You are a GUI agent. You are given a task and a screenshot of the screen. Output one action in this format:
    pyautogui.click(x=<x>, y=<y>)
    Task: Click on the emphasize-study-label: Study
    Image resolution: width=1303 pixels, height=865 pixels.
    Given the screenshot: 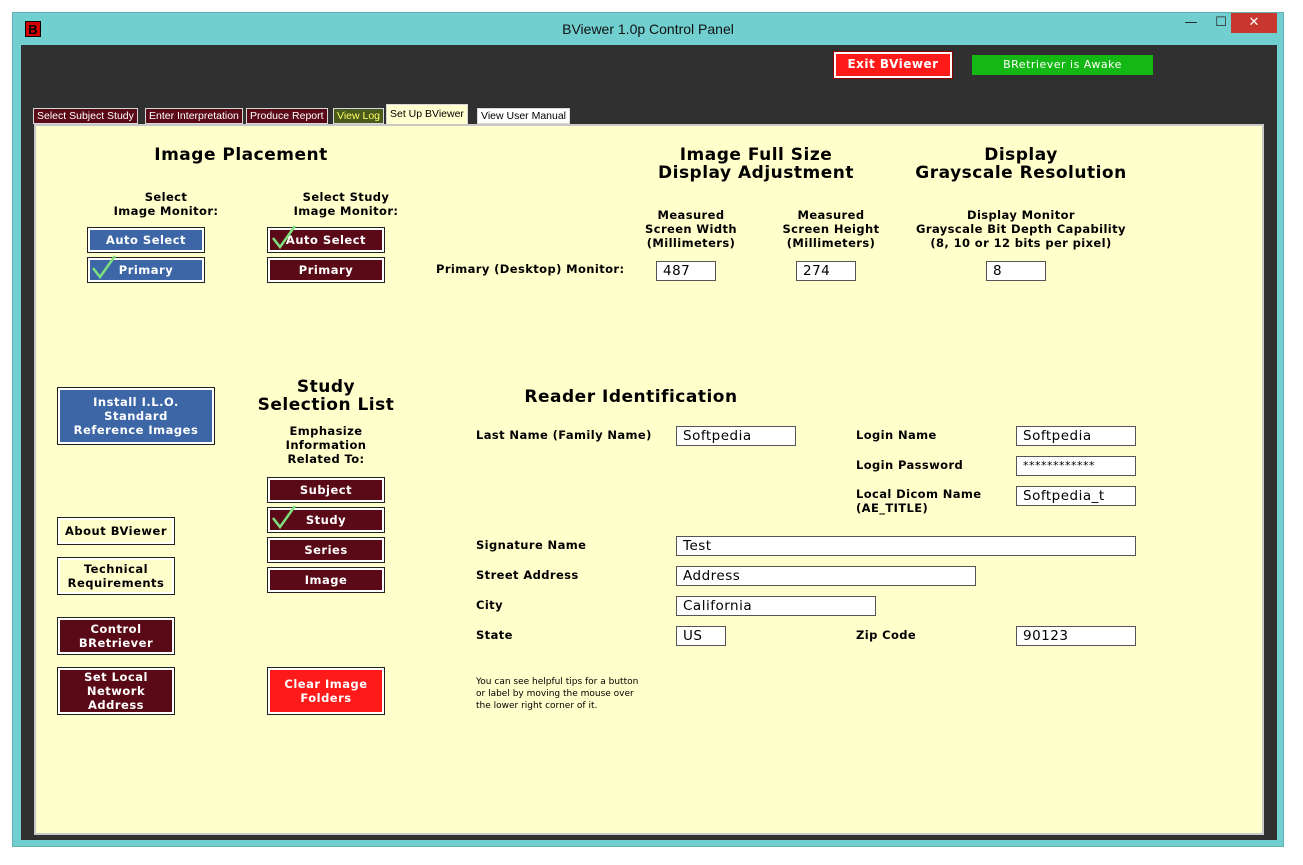 What is the action you would take?
    pyautogui.click(x=326, y=520)
    